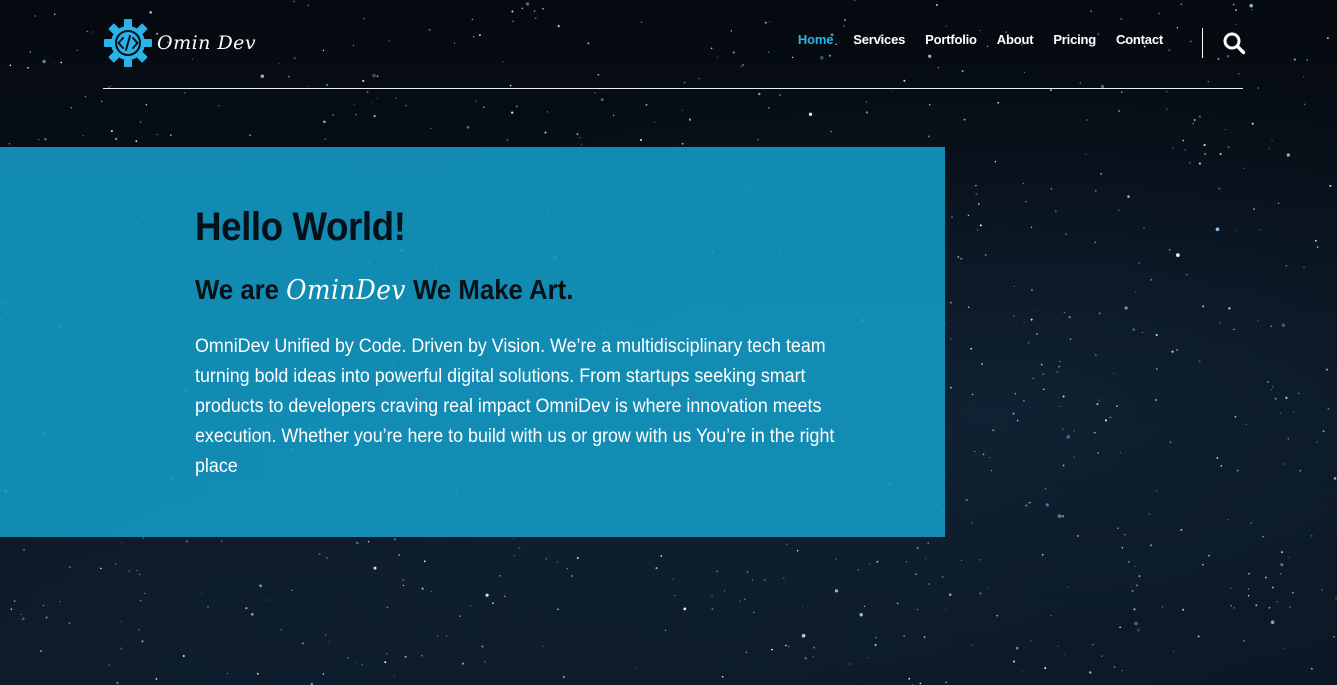 Image resolution: width=1337 pixels, height=685 pixels. What do you see at coordinates (493, 289) in the screenshot?
I see `hero-subtitle-suffix: We Make Art.` at bounding box center [493, 289].